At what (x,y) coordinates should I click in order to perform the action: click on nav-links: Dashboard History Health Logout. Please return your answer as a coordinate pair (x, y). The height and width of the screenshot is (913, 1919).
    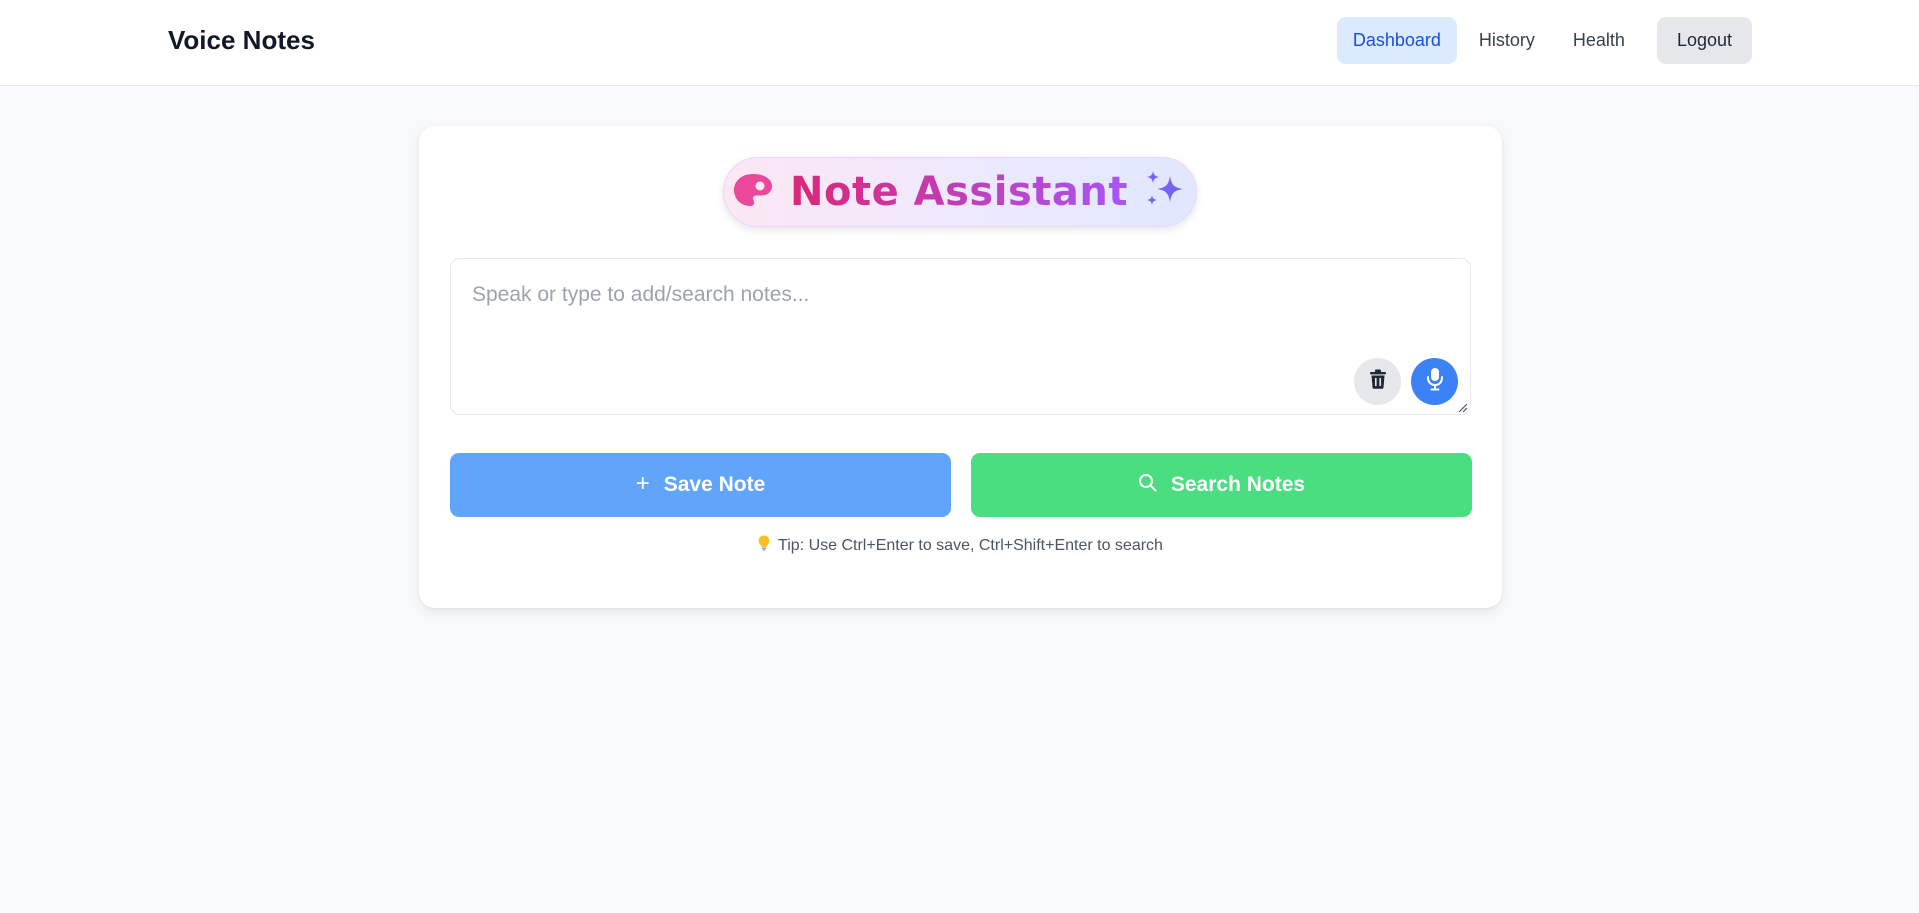
    Looking at the image, I should click on (1544, 40).